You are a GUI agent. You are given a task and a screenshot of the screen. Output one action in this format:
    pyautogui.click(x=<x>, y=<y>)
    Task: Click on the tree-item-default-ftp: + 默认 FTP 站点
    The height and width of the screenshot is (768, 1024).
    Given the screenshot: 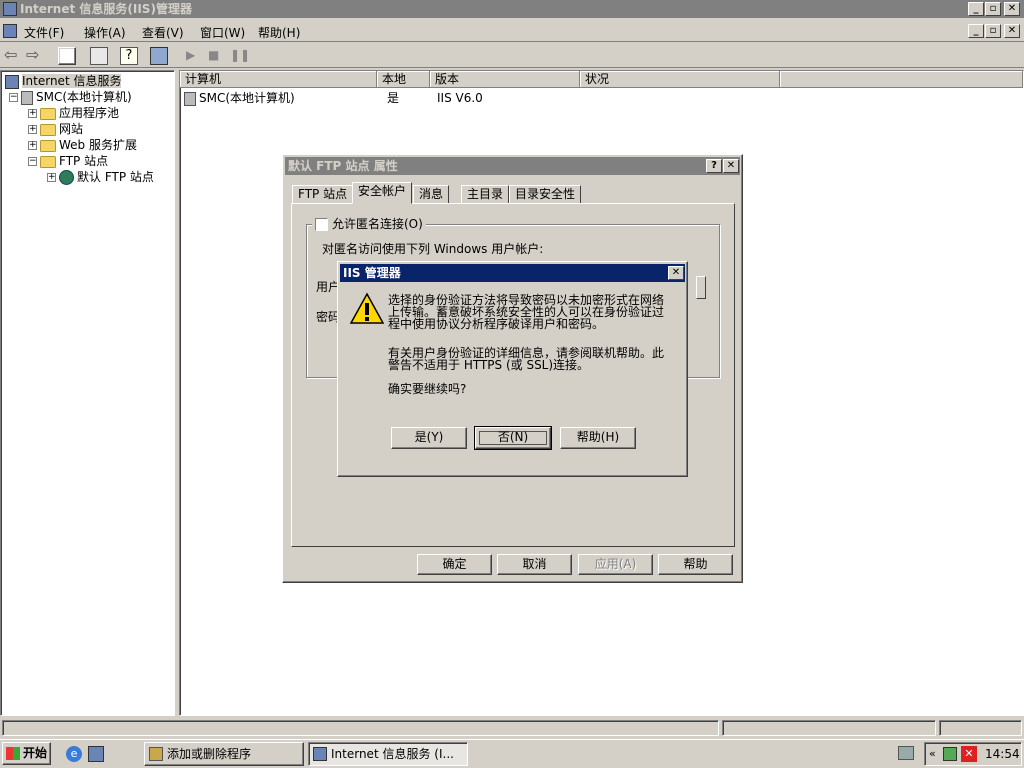 What is the action you would take?
    pyautogui.click(x=100, y=177)
    